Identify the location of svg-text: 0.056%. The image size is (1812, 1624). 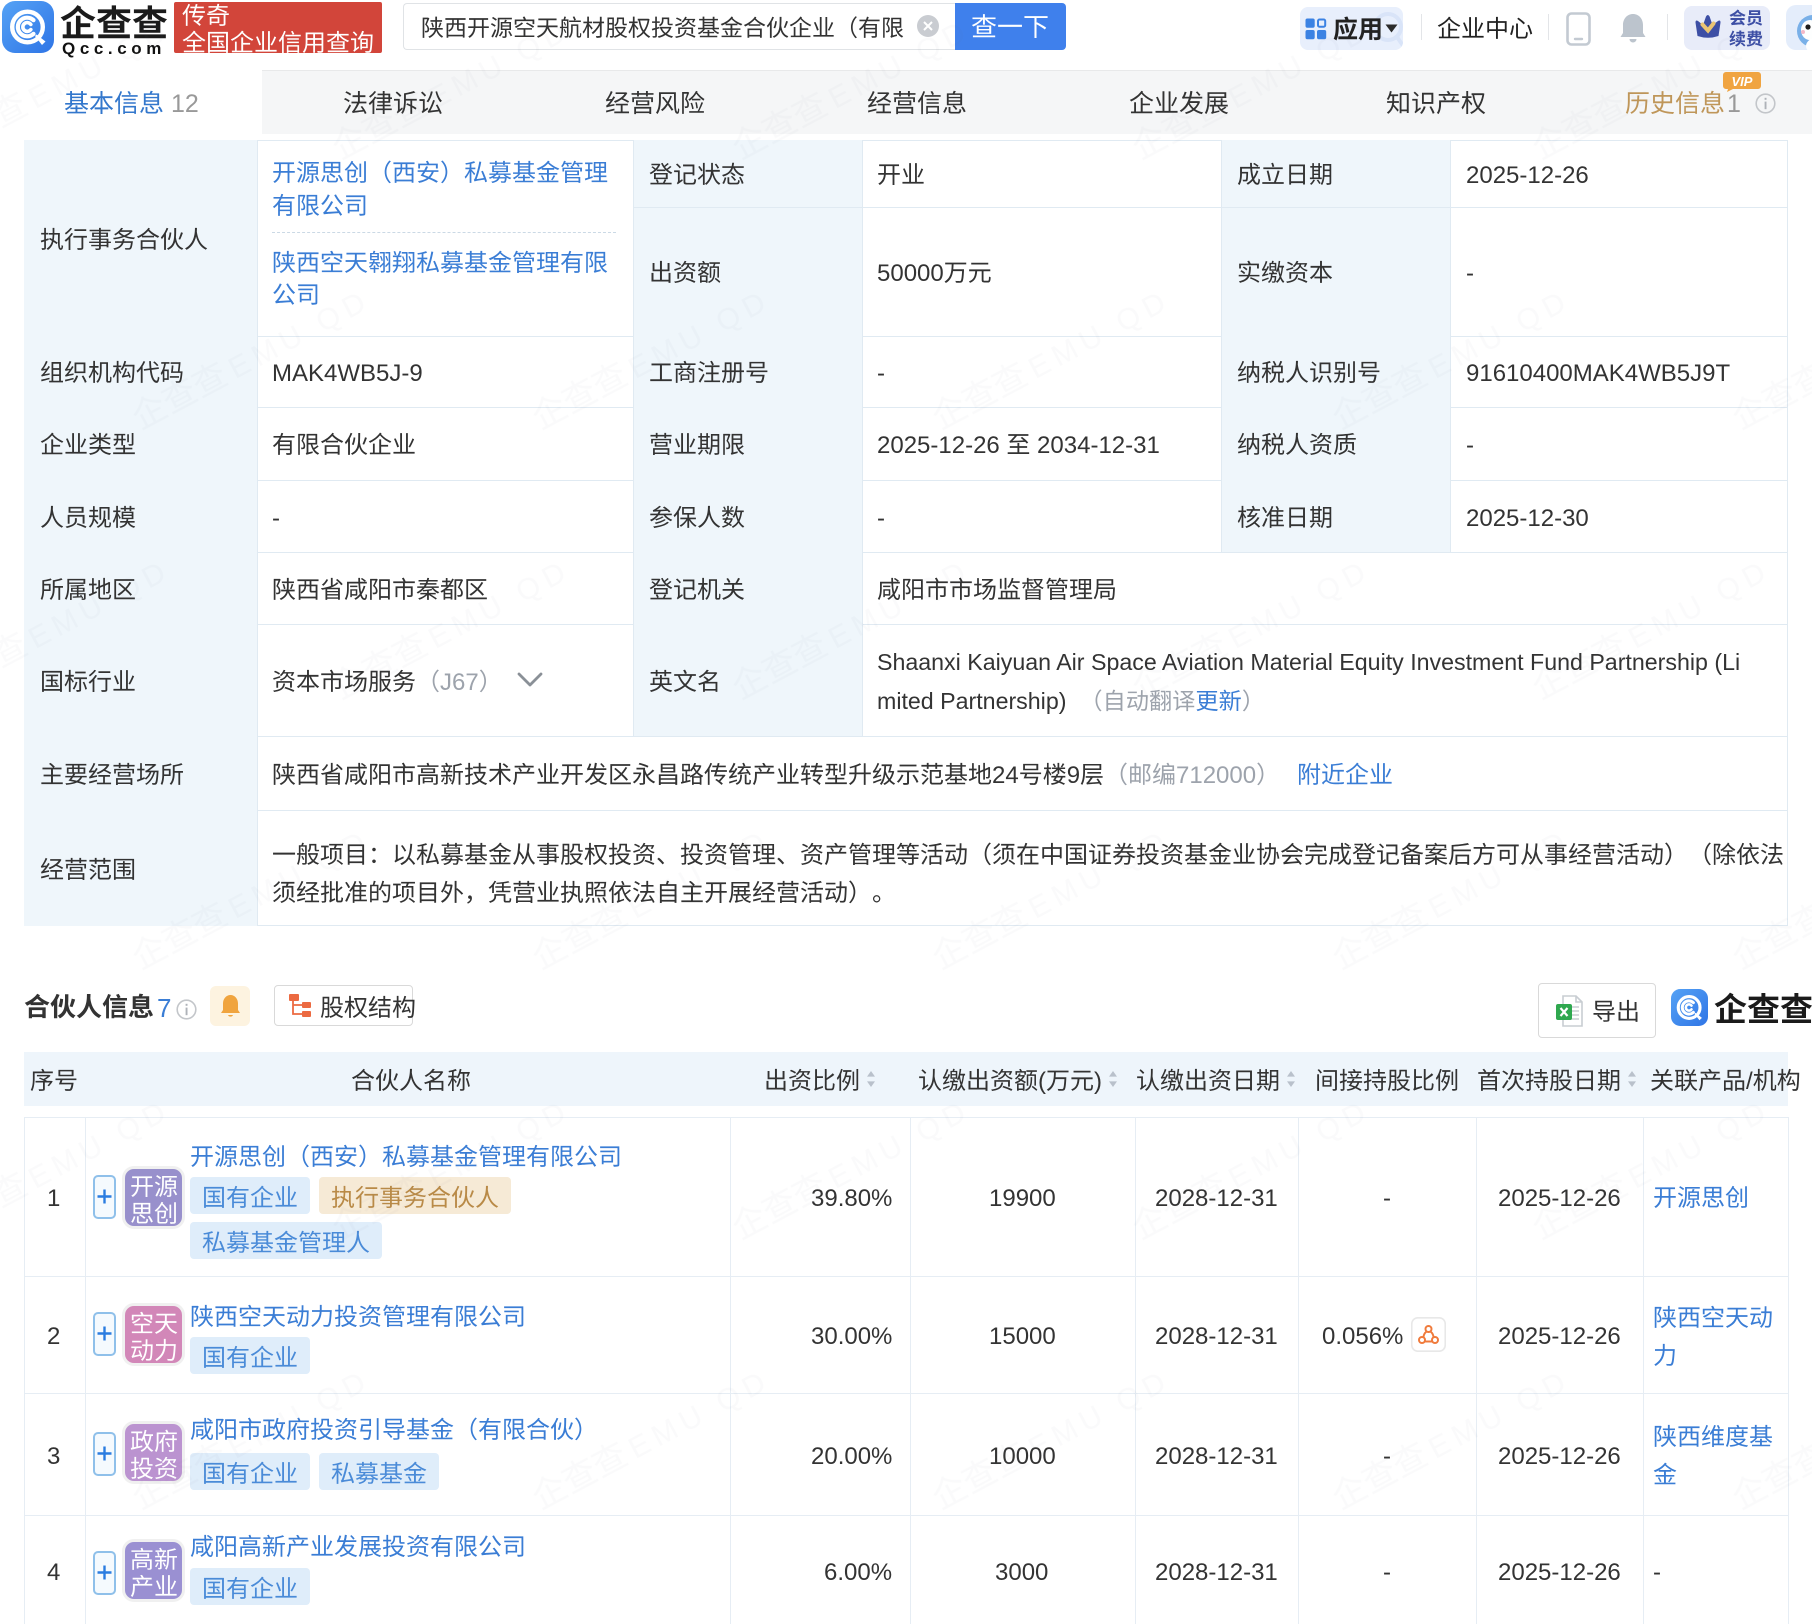
(1362, 1336).